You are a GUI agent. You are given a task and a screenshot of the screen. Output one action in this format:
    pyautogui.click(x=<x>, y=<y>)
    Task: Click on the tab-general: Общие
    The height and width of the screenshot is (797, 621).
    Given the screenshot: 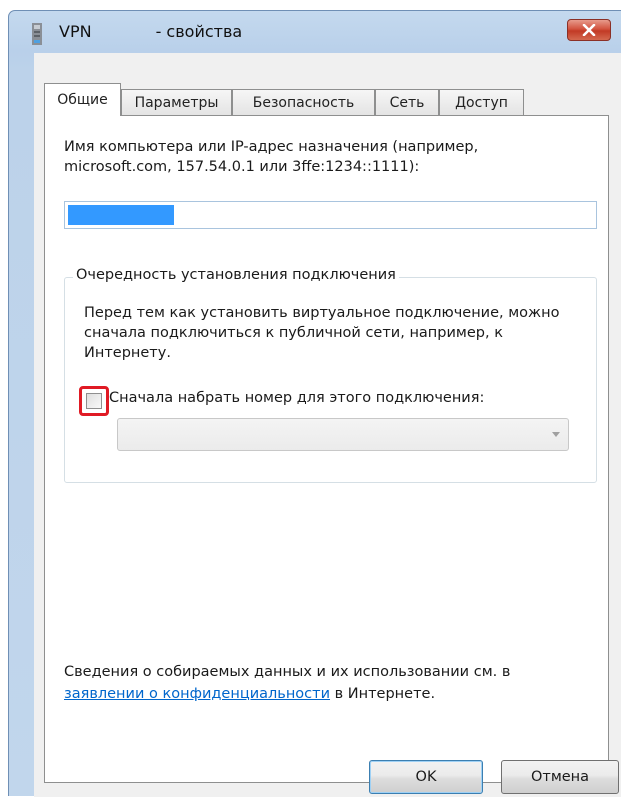 What is the action you would take?
    pyautogui.click(x=82, y=99)
    